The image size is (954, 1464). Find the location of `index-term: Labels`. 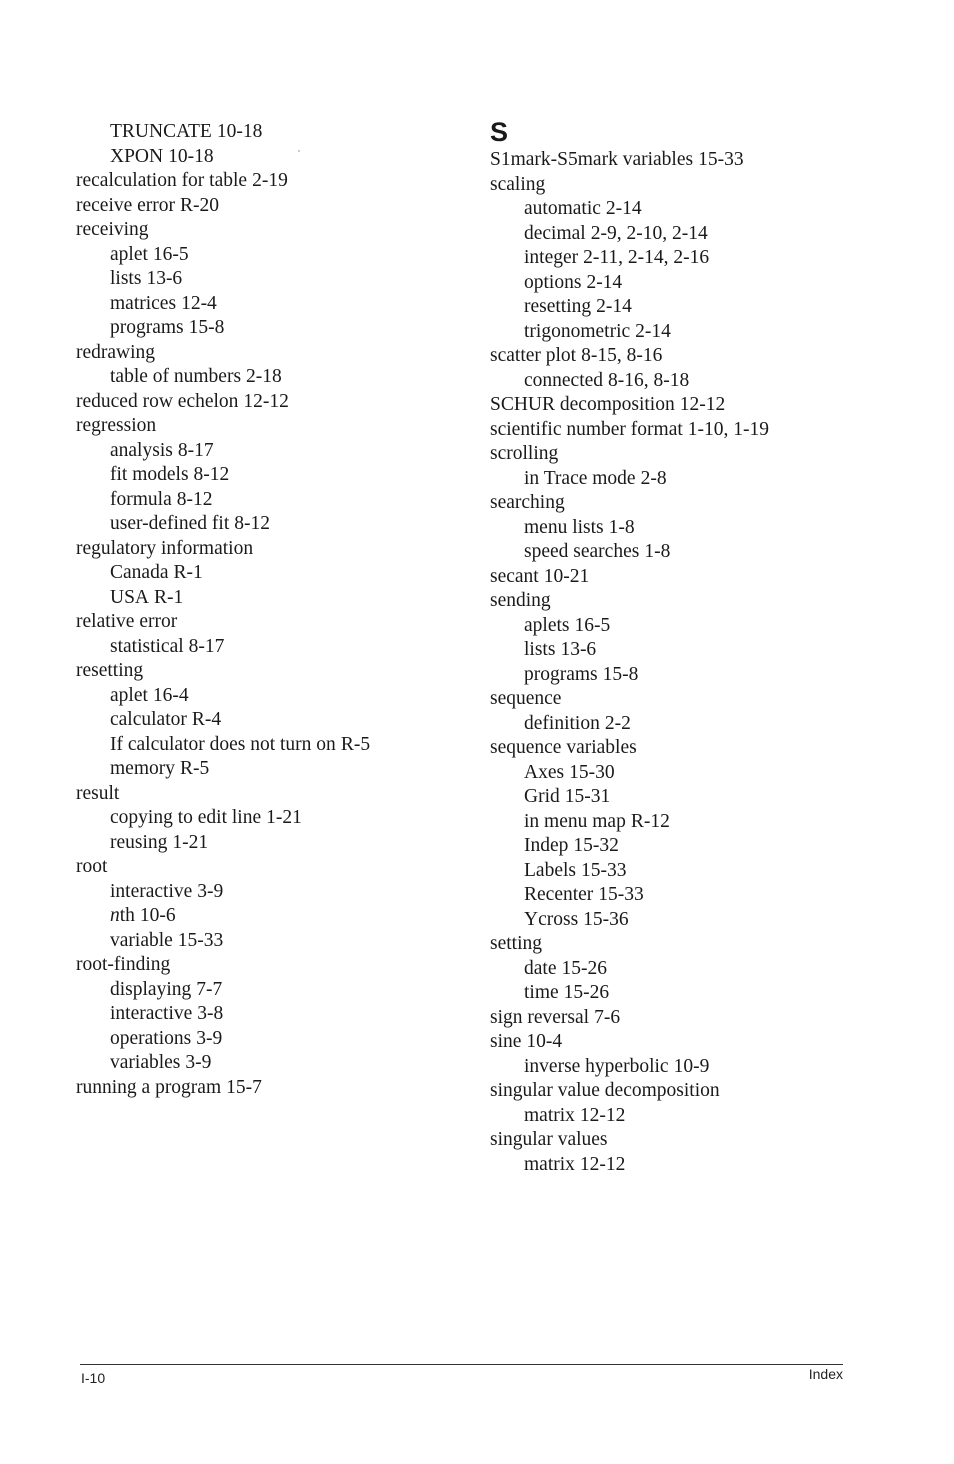

index-term: Labels is located at coordinates (550, 870).